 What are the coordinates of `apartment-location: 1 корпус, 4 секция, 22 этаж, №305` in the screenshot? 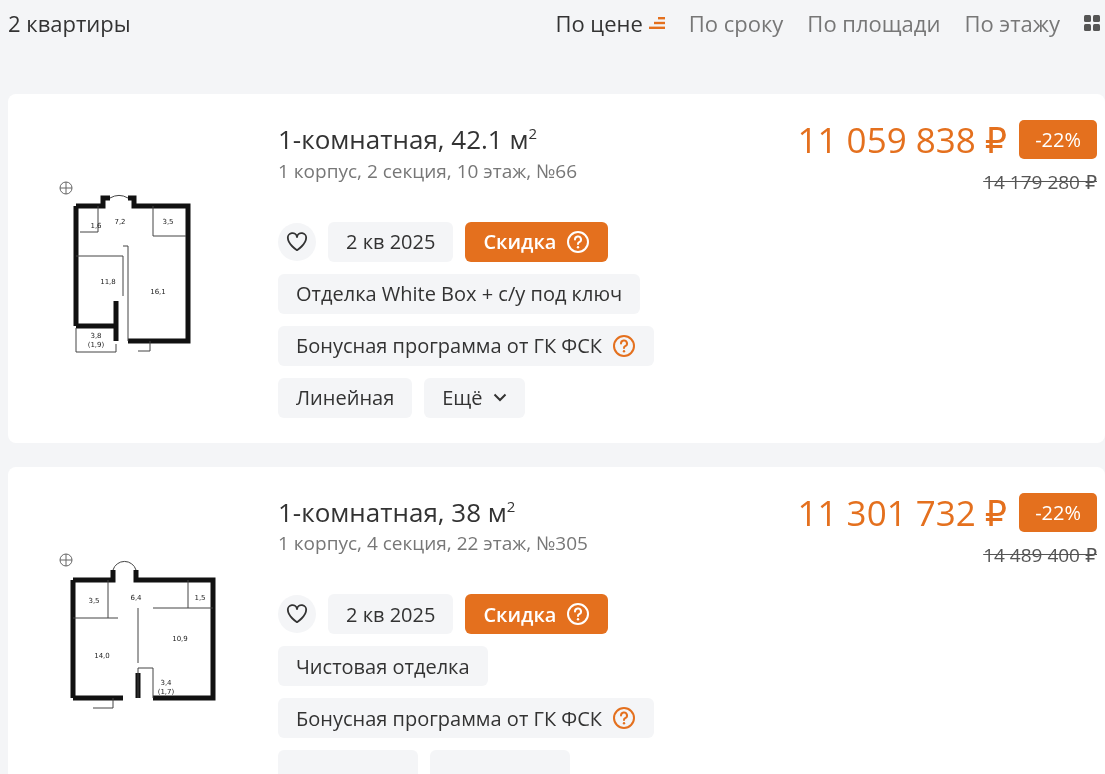 It's located at (433, 543).